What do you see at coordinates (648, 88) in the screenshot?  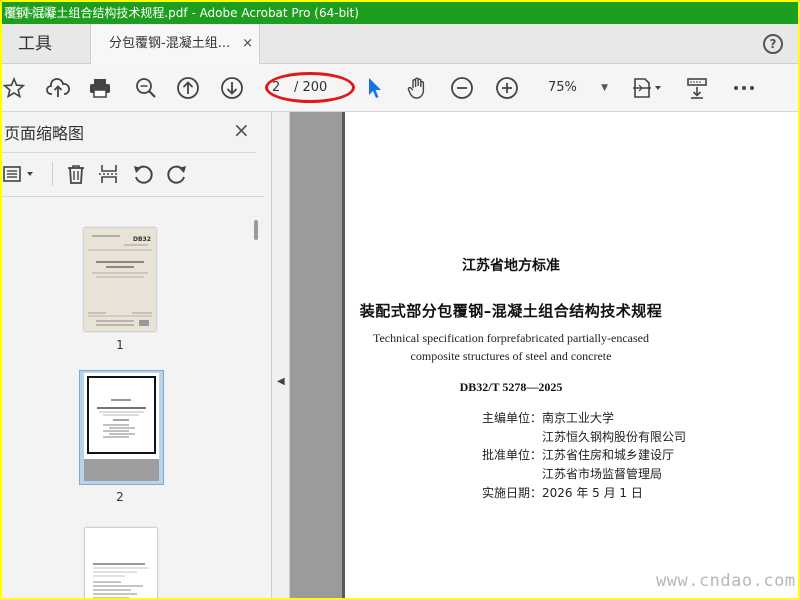 I see `page-fit-icon` at bounding box center [648, 88].